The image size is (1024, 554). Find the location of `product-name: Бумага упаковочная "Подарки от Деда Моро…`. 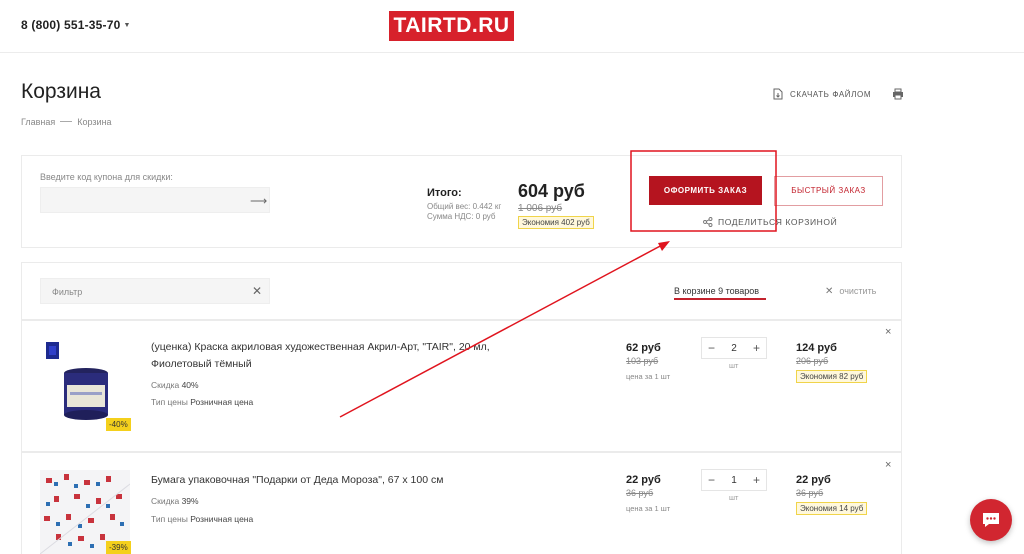

product-name: Бумага упаковочная "Подарки от Деда Моро… is located at coordinates (336, 480).